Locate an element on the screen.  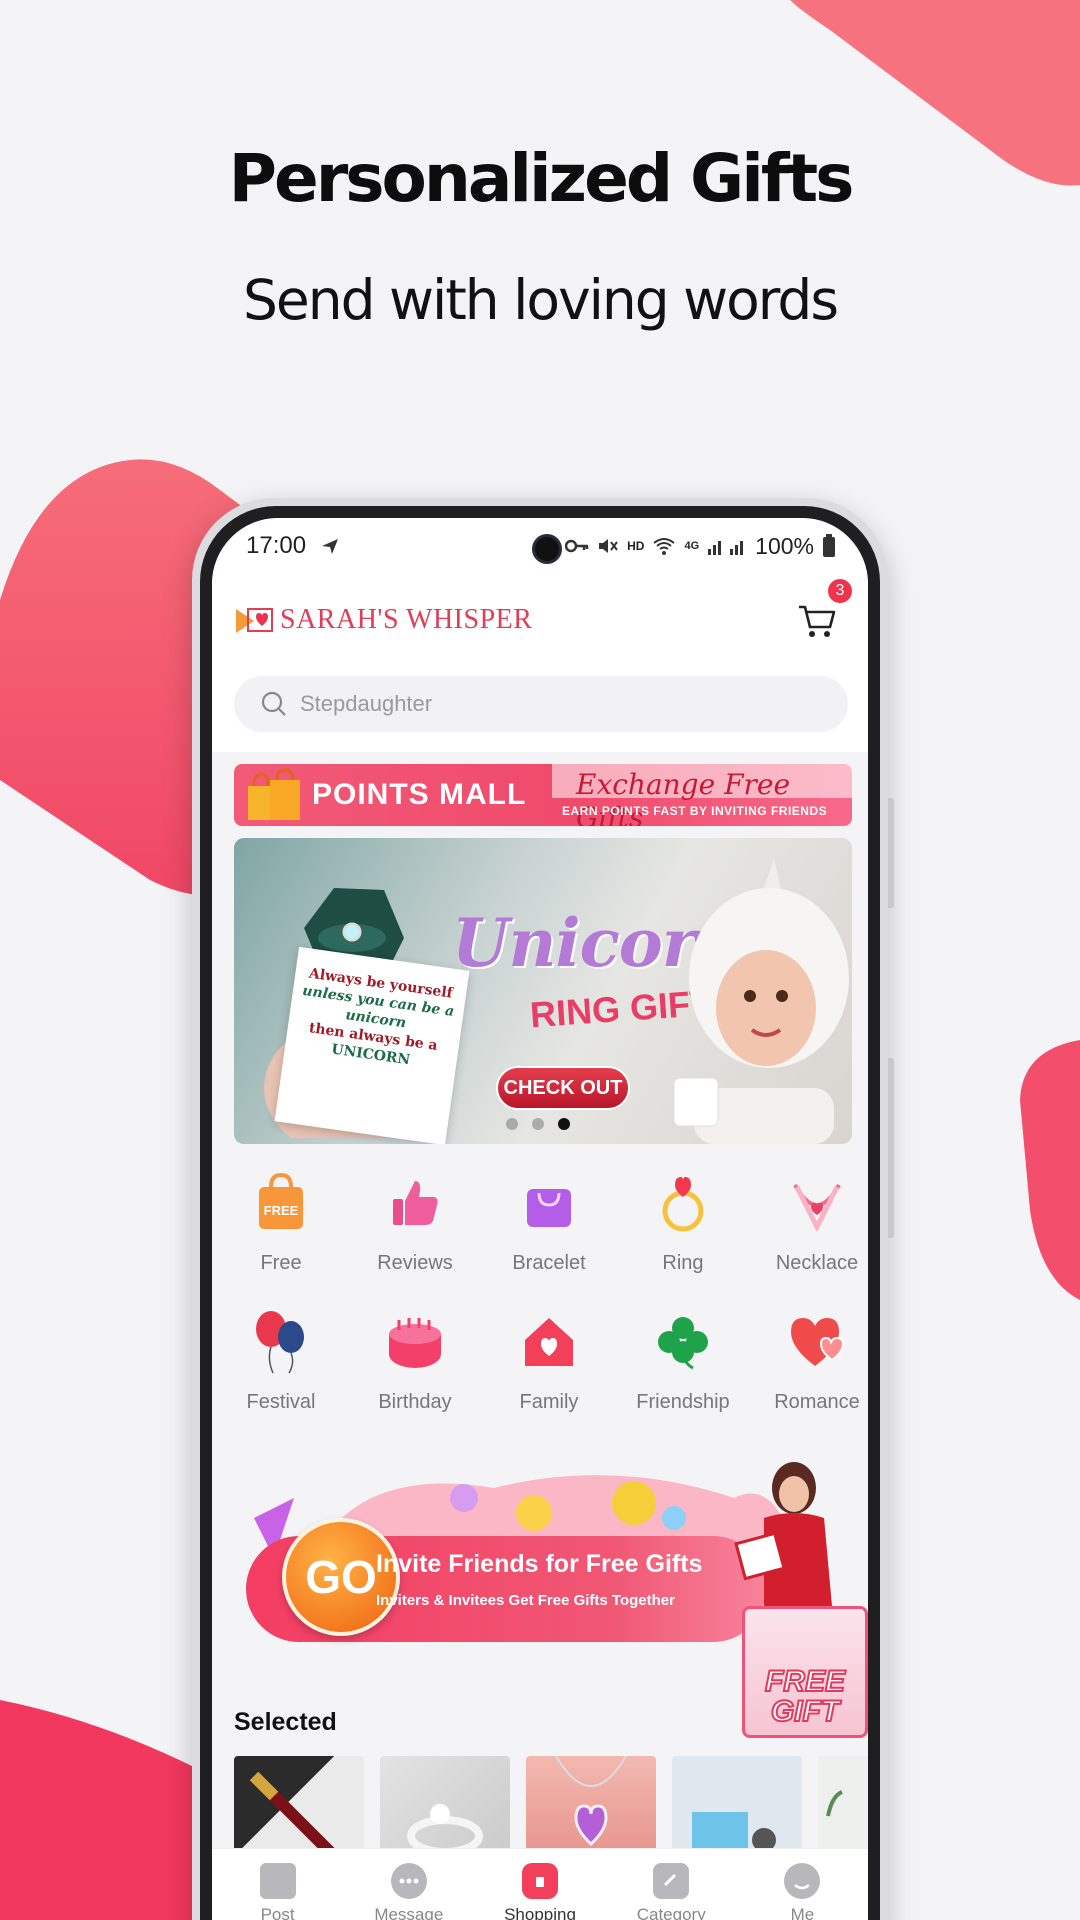
signal-4g-label: 4G is located at coordinates (692, 546).